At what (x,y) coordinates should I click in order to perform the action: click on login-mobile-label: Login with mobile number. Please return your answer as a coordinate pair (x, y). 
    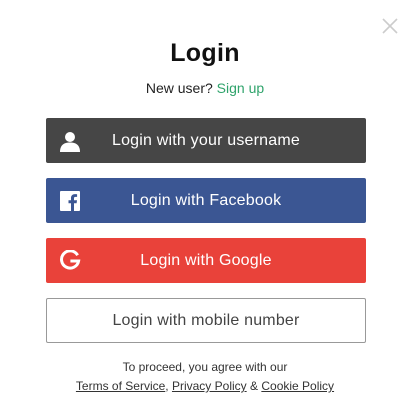
    Looking at the image, I should click on (206, 320).